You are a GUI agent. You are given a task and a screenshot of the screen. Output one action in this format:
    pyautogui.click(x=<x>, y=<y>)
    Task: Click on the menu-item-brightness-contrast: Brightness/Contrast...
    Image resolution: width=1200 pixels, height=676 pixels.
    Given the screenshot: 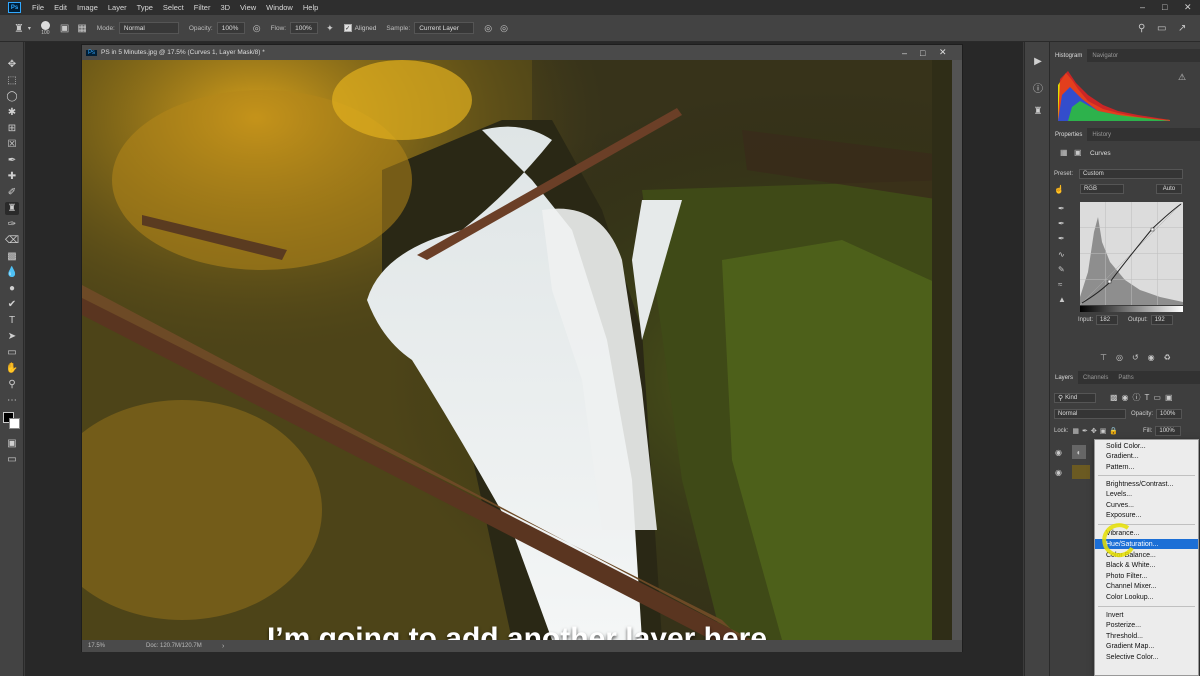 What is the action you would take?
    pyautogui.click(x=1146, y=484)
    